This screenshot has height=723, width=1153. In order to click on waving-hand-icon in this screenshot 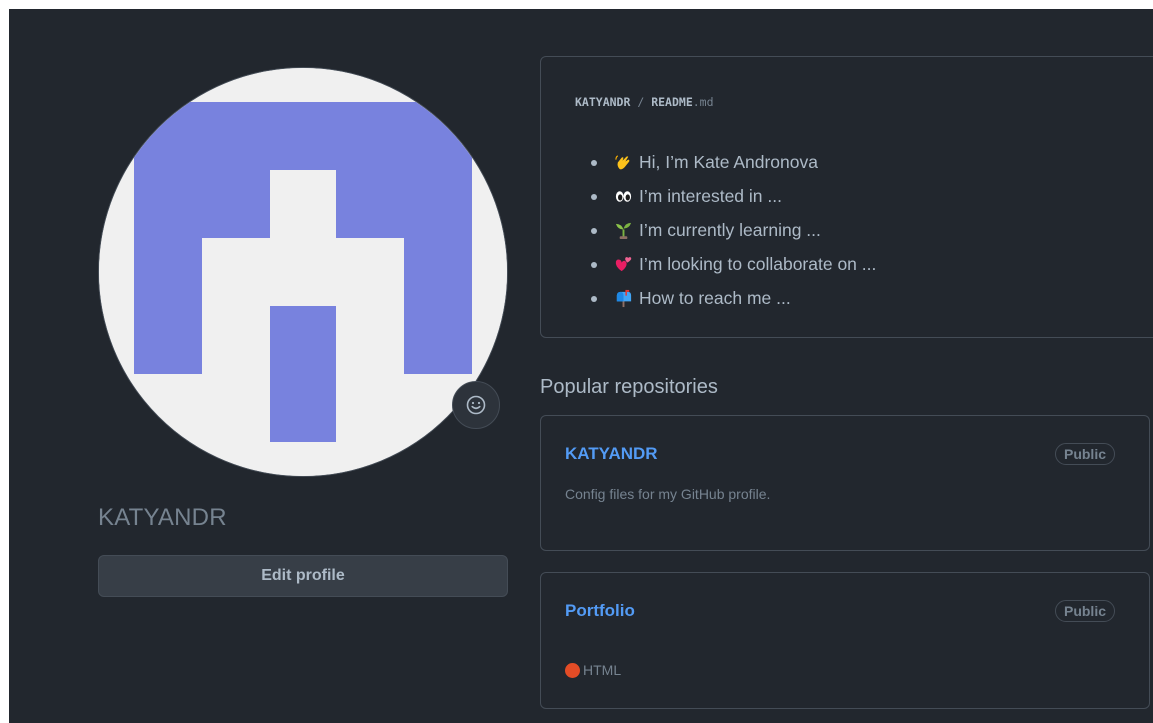, I will do `click(622, 161)`.